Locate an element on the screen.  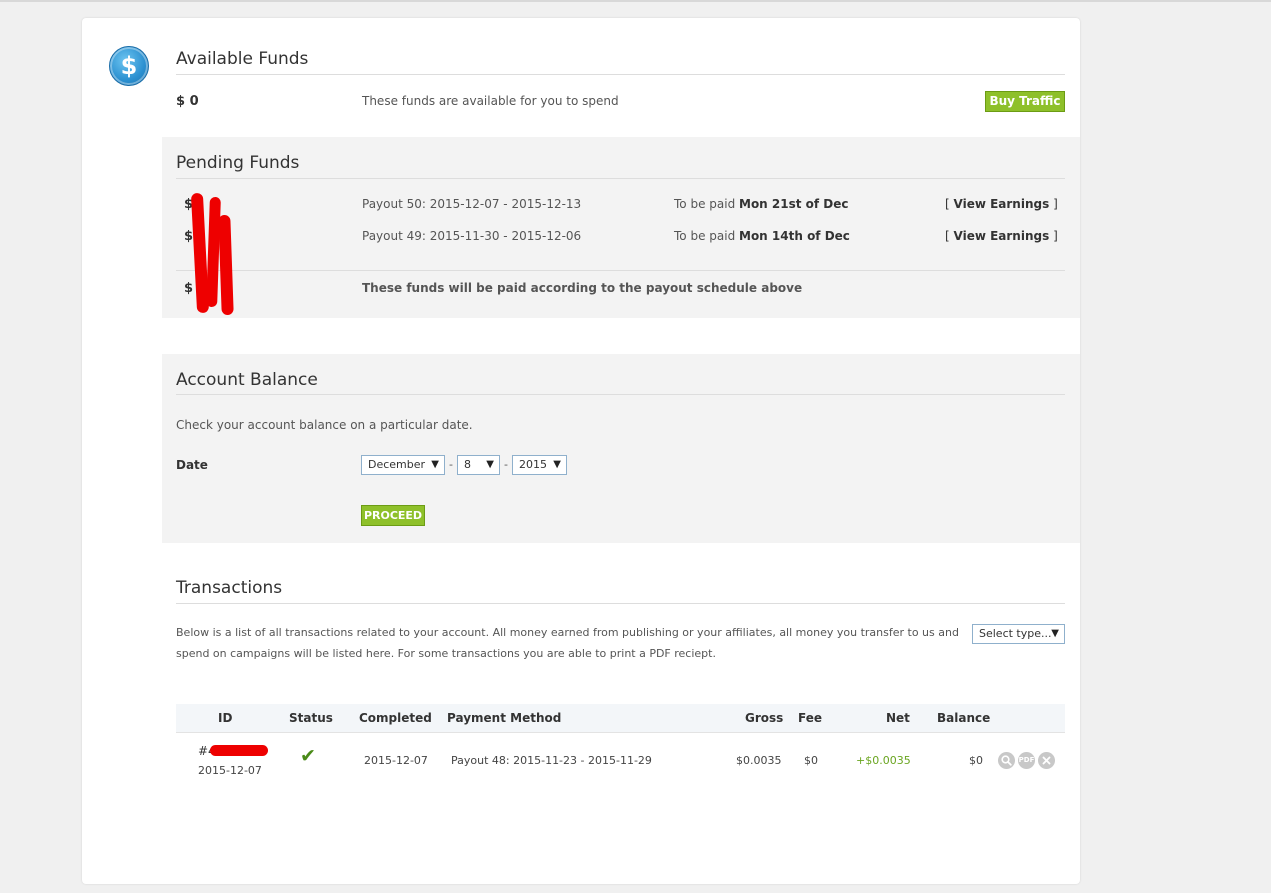
available-funds-title: Available Funds is located at coordinates (242, 59).